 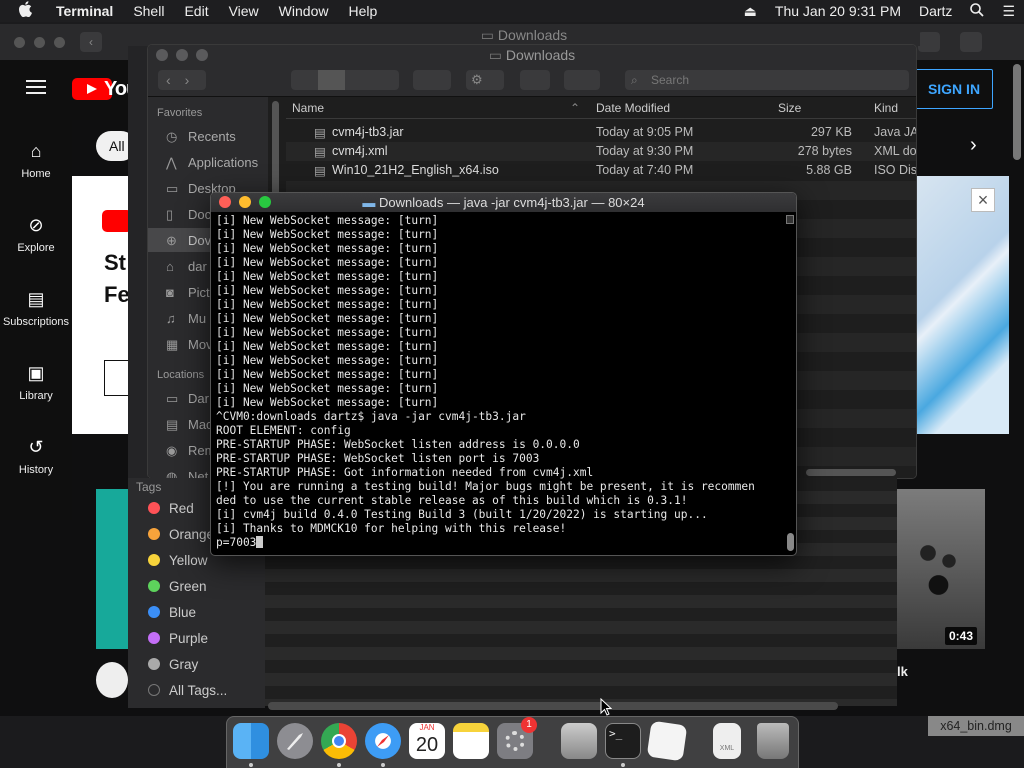 What do you see at coordinates (983, 200) in the screenshot?
I see `close-ad-icon: ×` at bounding box center [983, 200].